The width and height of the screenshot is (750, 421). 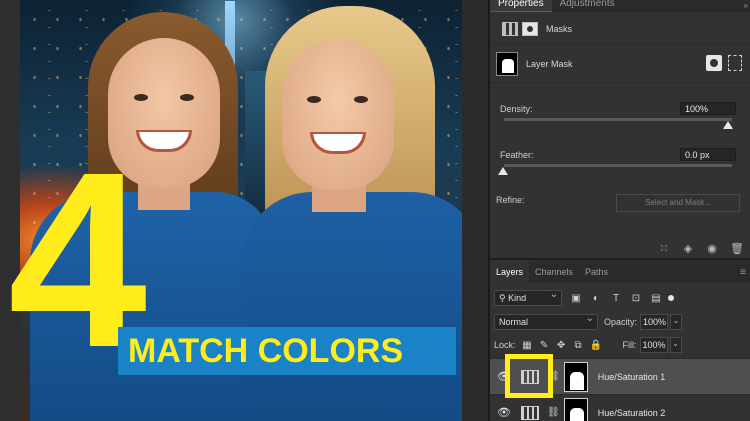 What do you see at coordinates (502, 298) in the screenshot?
I see `search-icon: ⚲` at bounding box center [502, 298].